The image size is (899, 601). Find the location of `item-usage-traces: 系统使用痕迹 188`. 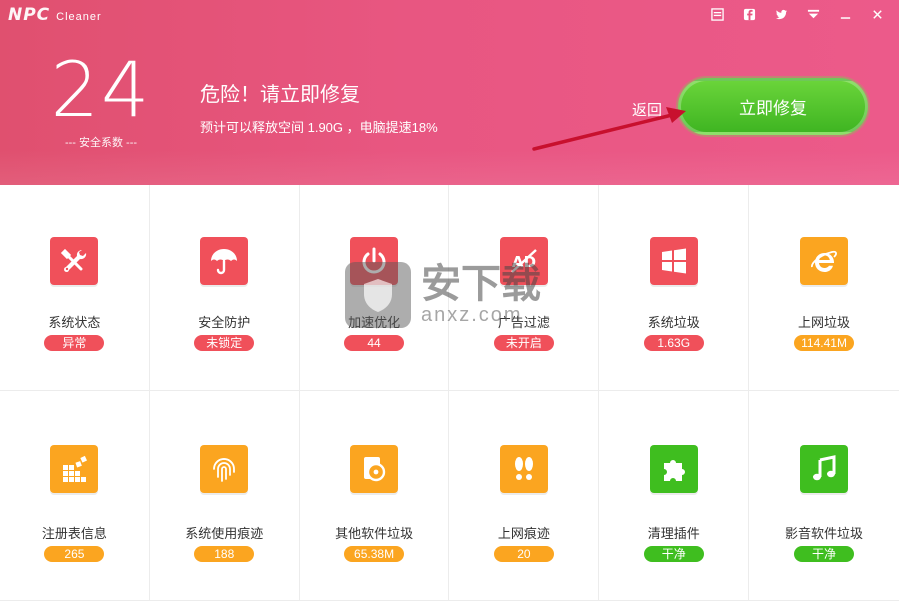

item-usage-traces: 系统使用痕迹 188 is located at coordinates (224, 496).